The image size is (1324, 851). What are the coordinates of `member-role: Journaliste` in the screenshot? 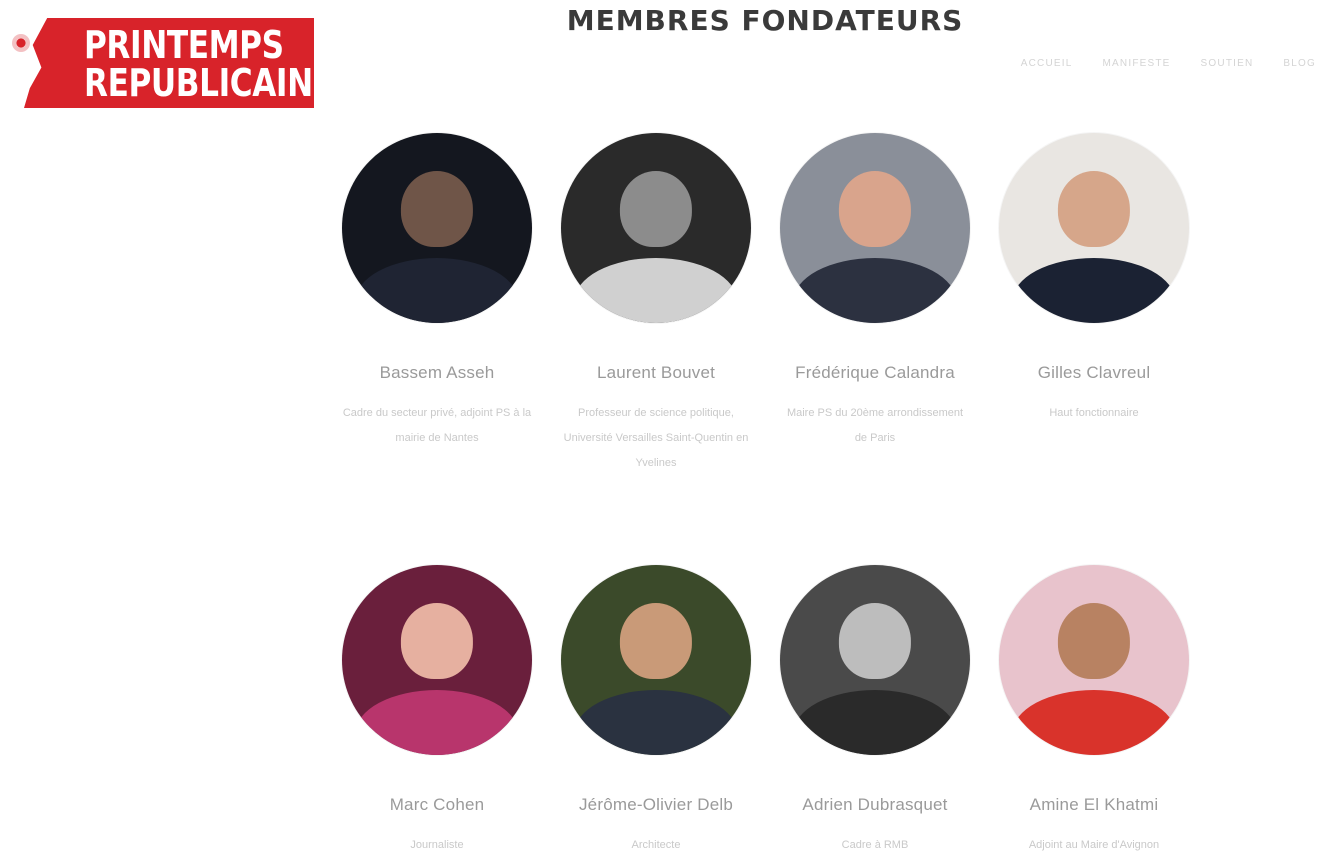 It's located at (437, 845).